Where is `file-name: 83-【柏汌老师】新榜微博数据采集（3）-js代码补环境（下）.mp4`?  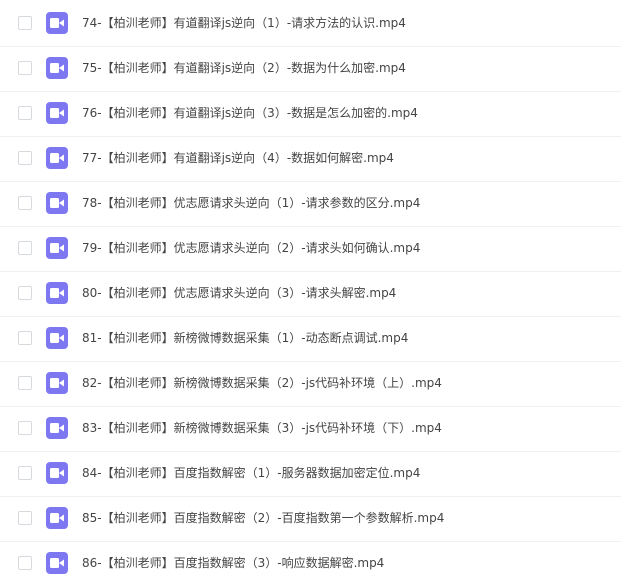
file-name: 83-【柏汌老师】新榜微博数据采集（3）-js代码补环境（下）.mp4 is located at coordinates (262, 428).